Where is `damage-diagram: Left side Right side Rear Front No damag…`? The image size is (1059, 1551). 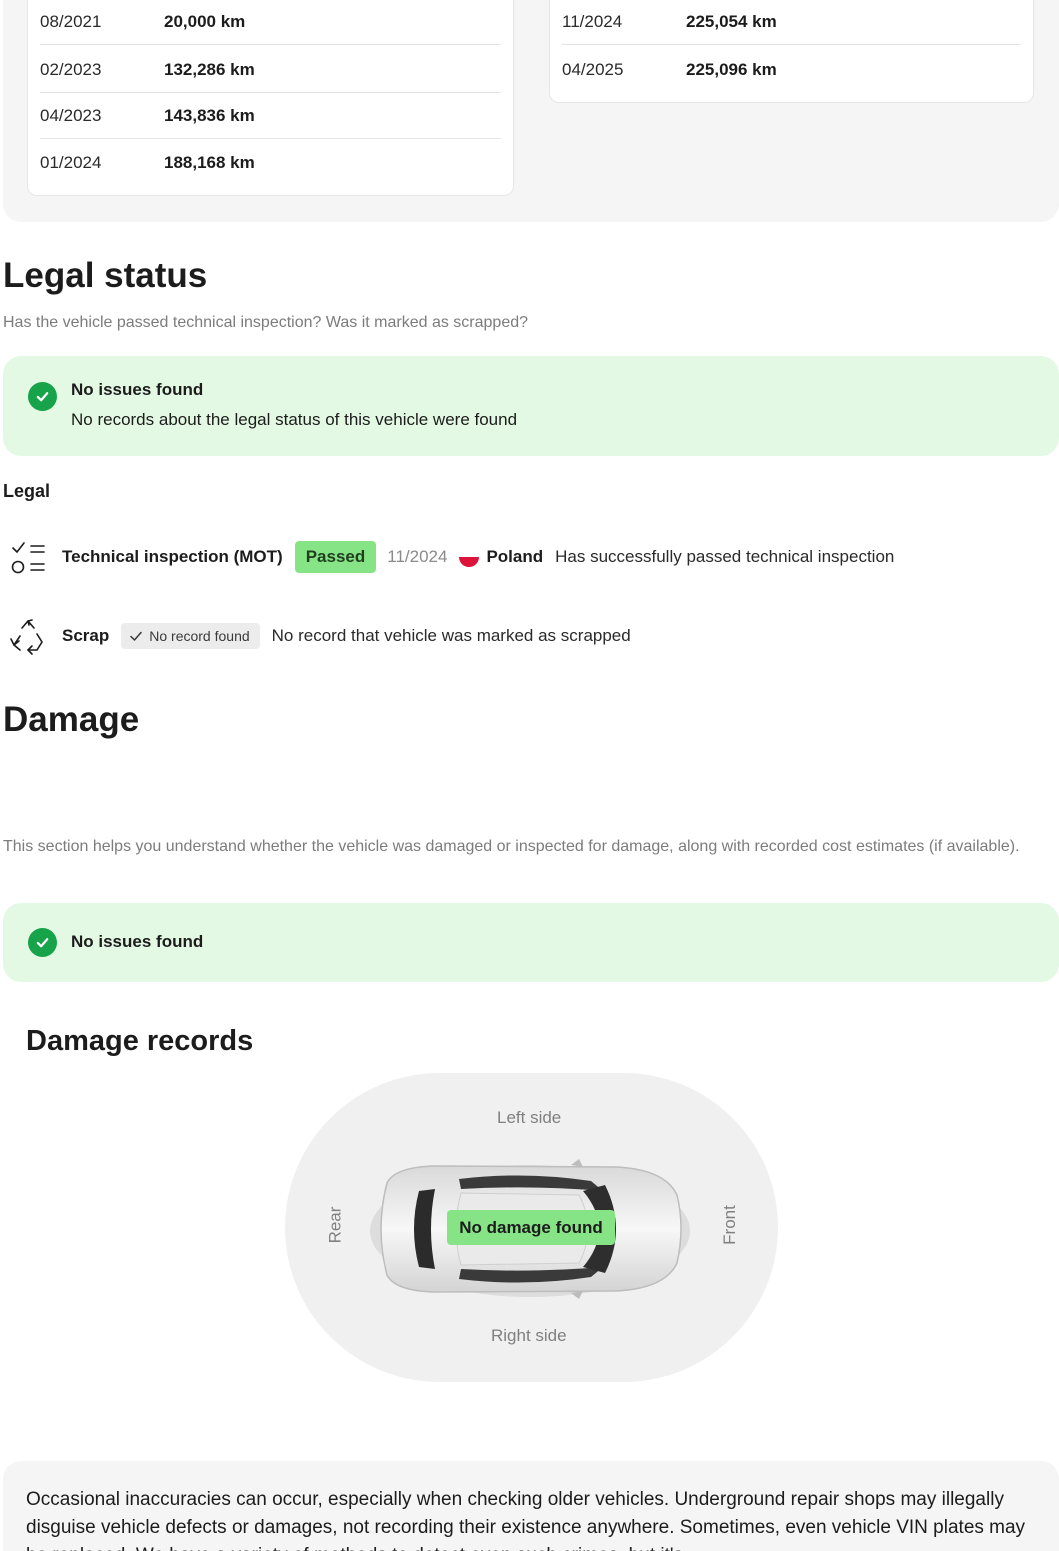 damage-diagram: Left side Right side Rear Front No damag… is located at coordinates (531, 1227).